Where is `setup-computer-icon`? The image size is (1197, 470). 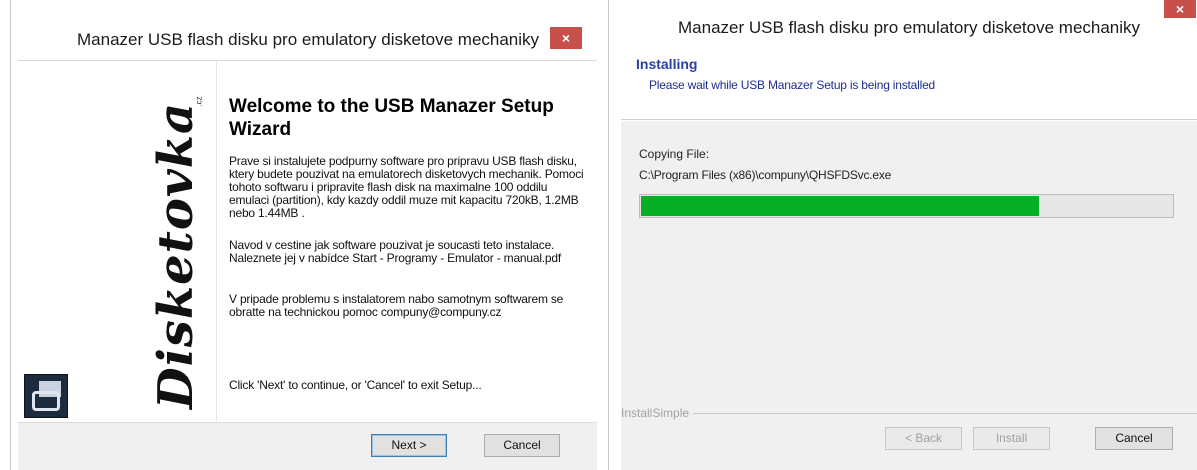
setup-computer-icon is located at coordinates (46, 396).